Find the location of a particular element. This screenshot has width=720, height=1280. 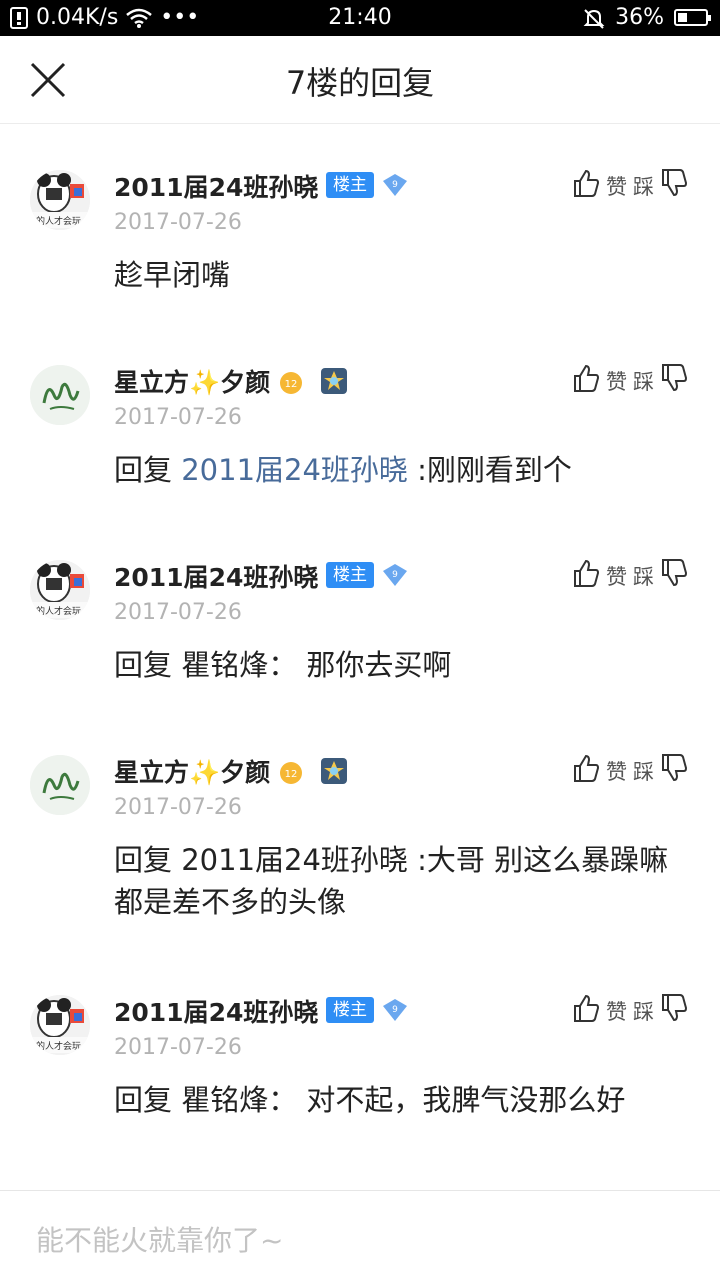

reply-prefix: 回复 is located at coordinates (148, 470).